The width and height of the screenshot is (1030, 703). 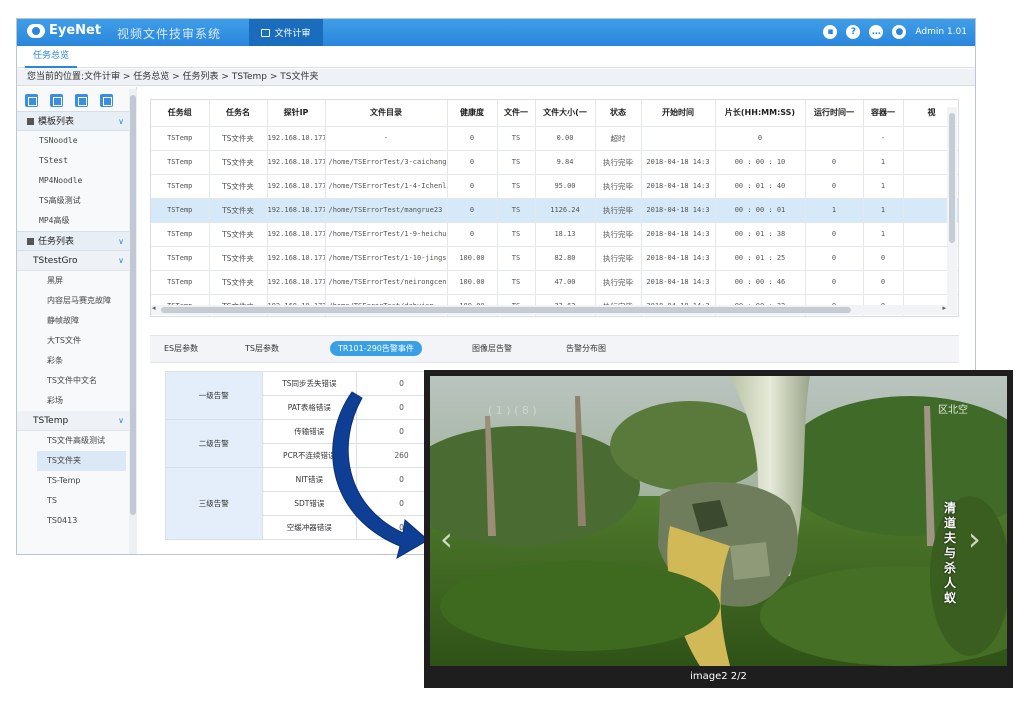 What do you see at coordinates (883, 113) in the screenshot?
I see `column-header: 容器一` at bounding box center [883, 113].